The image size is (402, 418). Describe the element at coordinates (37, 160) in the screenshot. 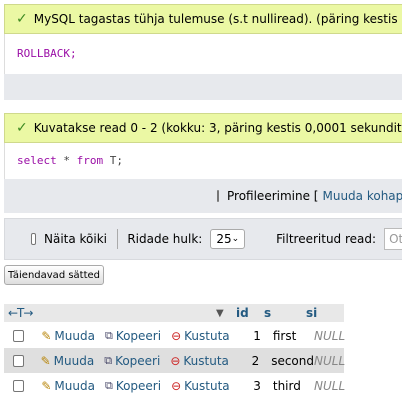

I see `sql-keyword-select: select` at that location.